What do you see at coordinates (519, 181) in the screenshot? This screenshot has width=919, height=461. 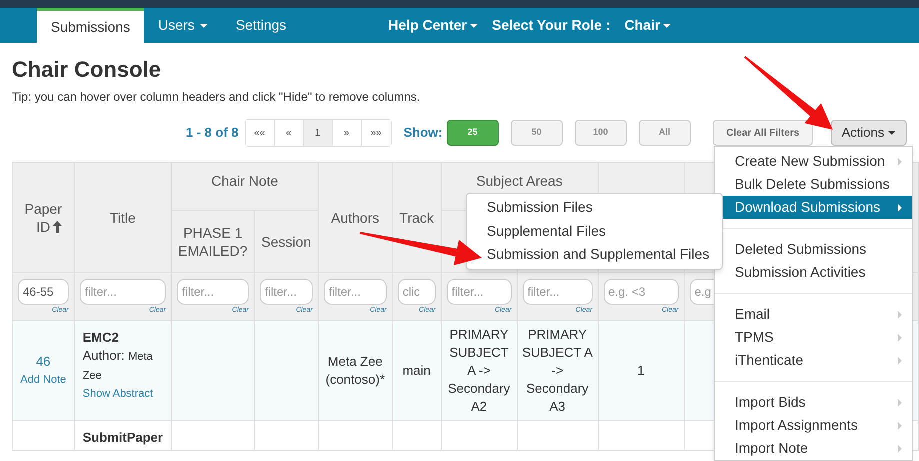 I see `column-group-header: Subject Areas` at bounding box center [519, 181].